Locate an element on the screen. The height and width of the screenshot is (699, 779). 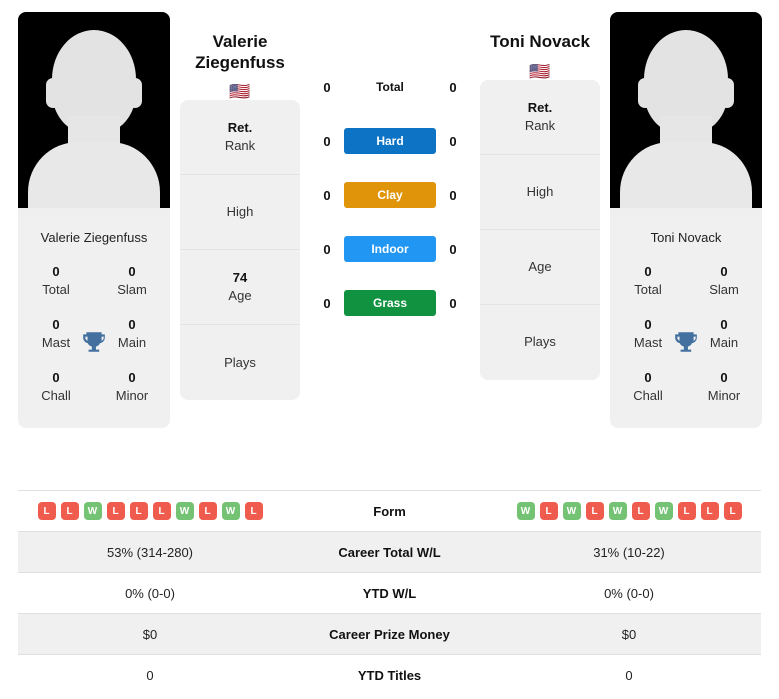
surface-row-total: 0 Total 0 is located at coordinates (390, 87).